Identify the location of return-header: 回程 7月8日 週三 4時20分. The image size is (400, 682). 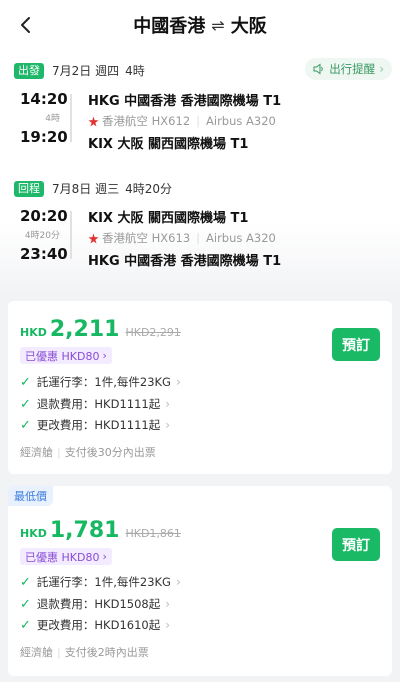
(93, 188).